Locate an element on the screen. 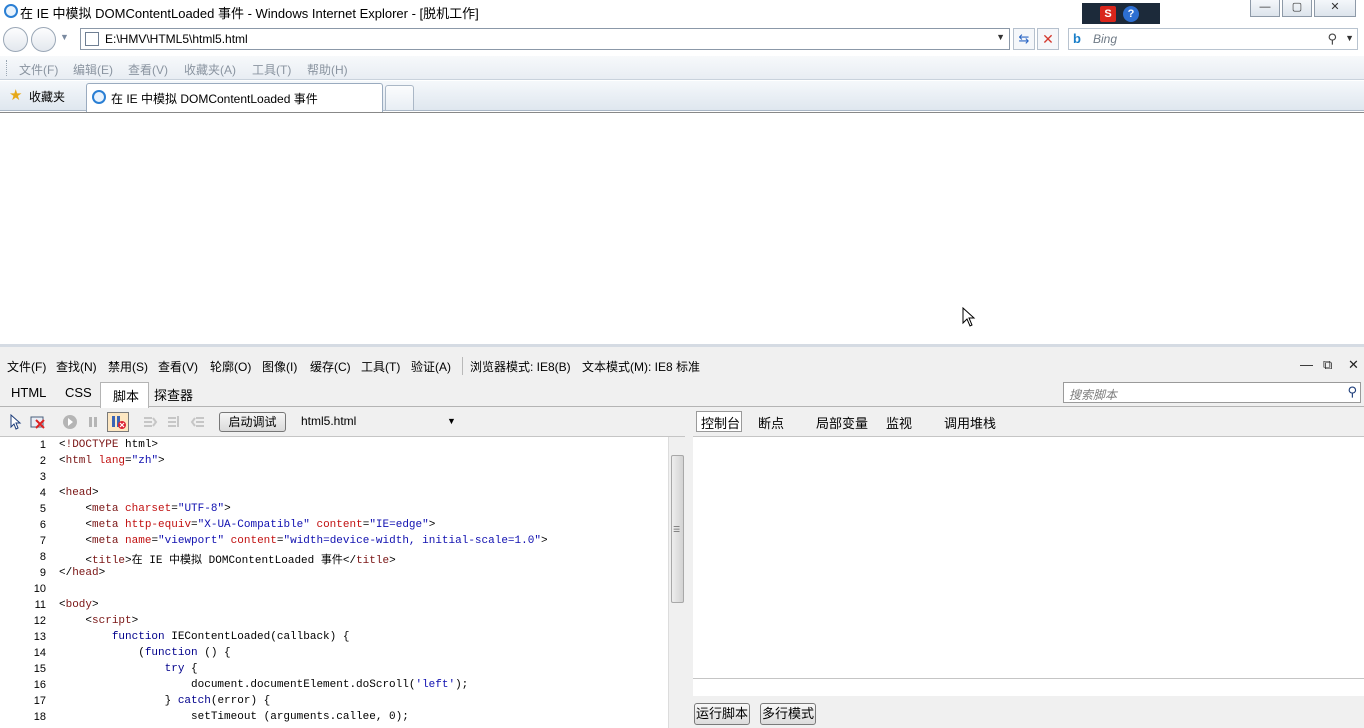  line-number: 8 is located at coordinates (33, 557).